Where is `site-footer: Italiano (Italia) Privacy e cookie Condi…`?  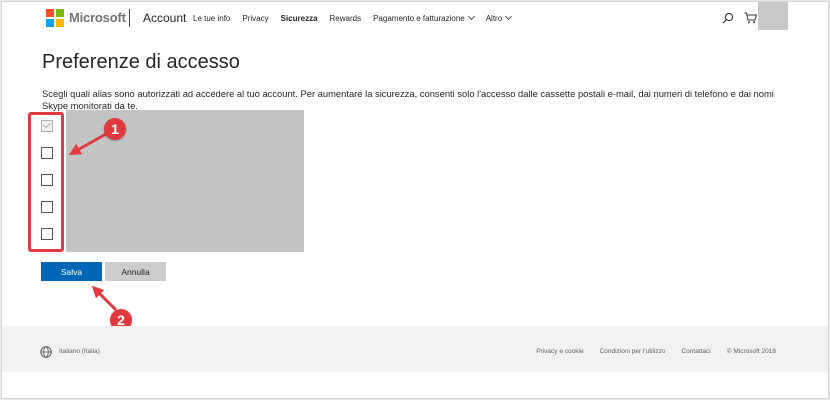 site-footer: Italiano (Italia) Privacy e cookie Condi… is located at coordinates (415, 349).